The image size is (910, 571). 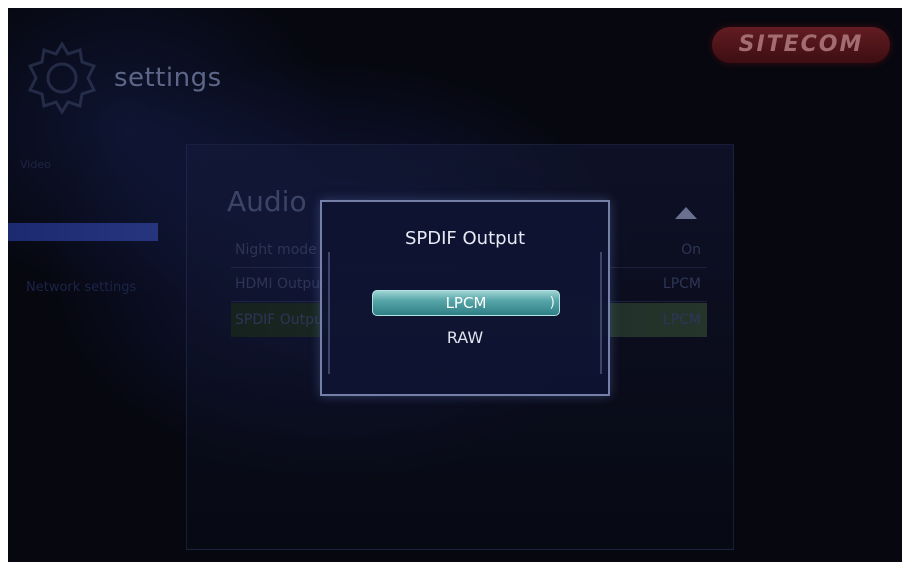 What do you see at coordinates (280, 284) in the screenshot?
I see `setting-label: HDMI Output` at bounding box center [280, 284].